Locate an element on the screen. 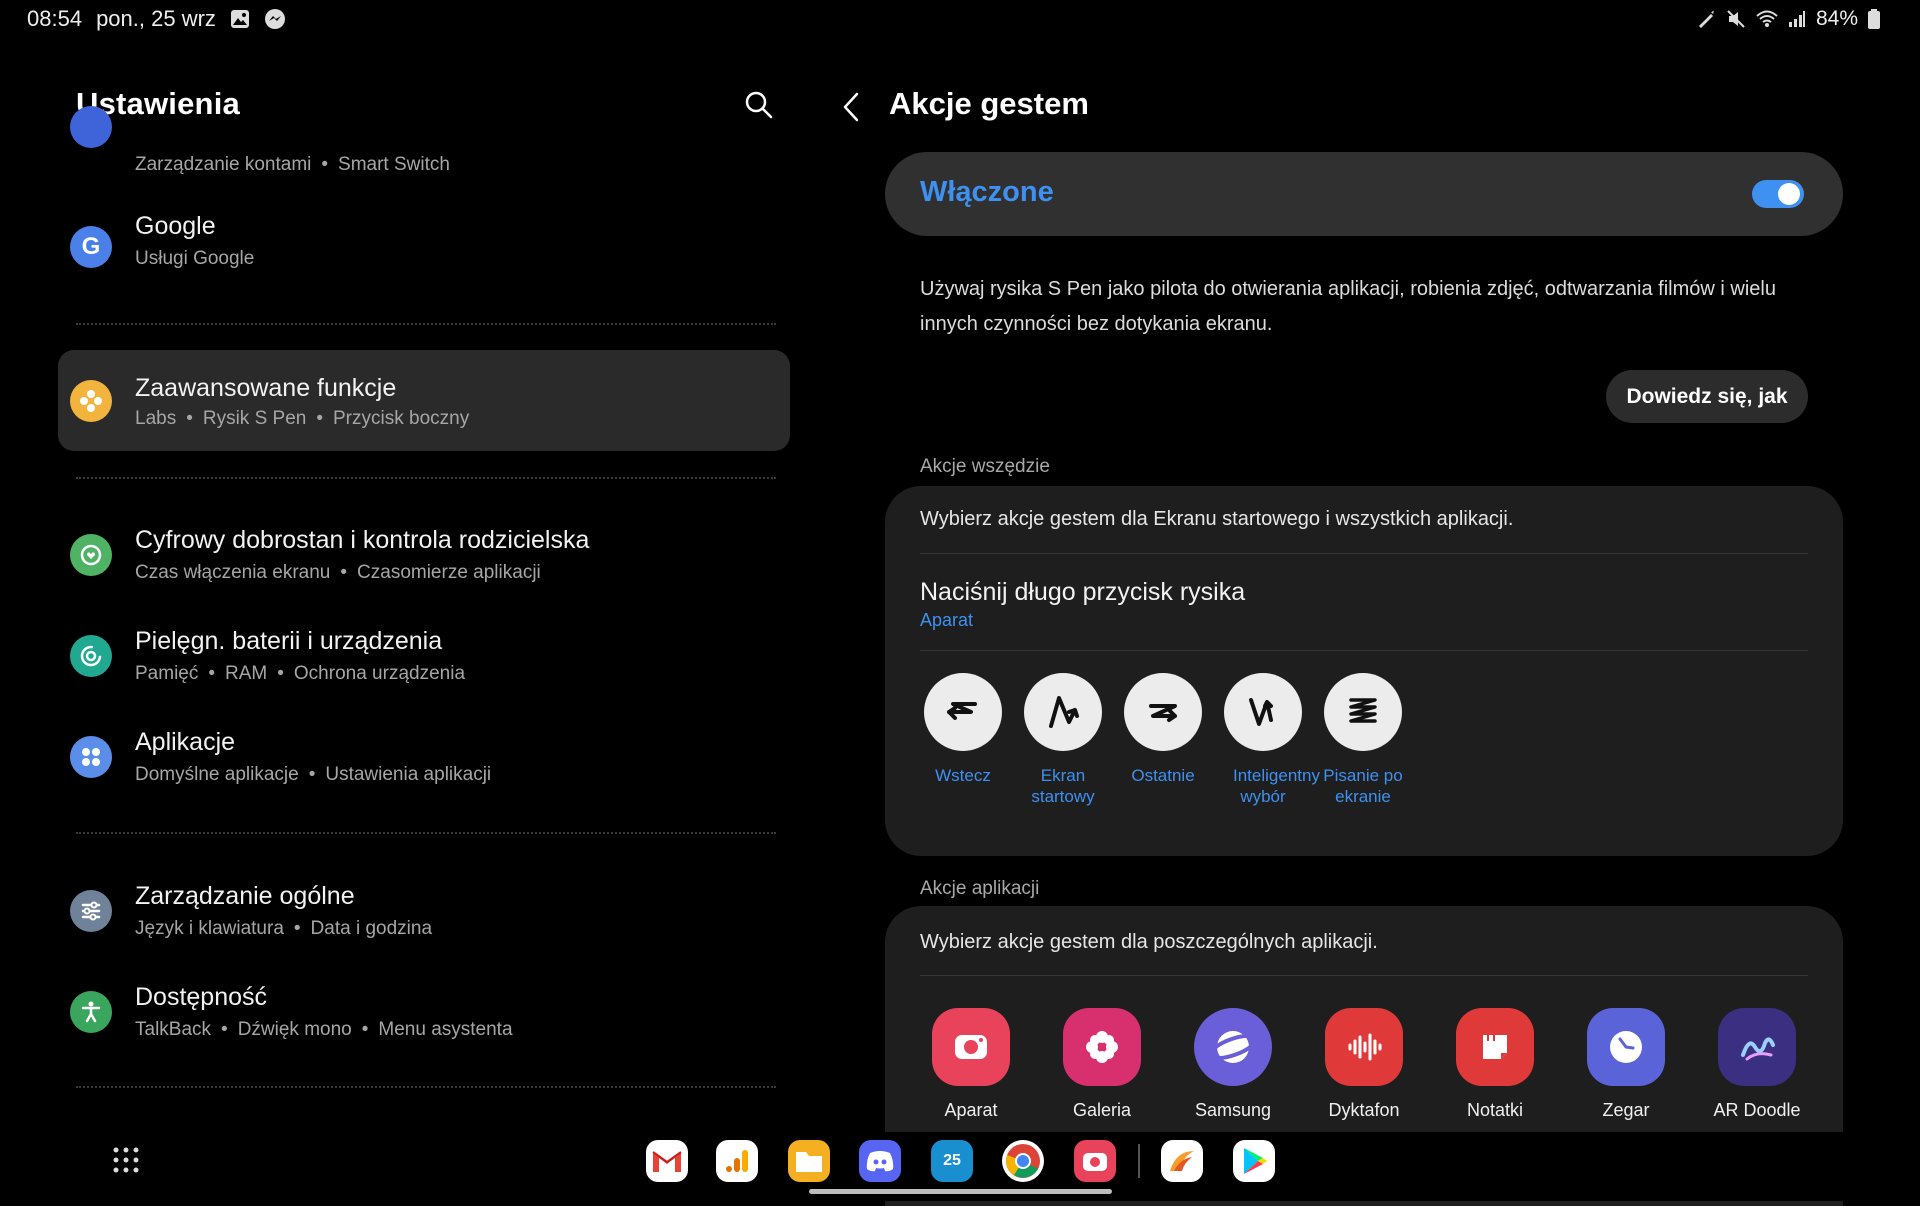 The height and width of the screenshot is (1206, 1920). google-icon: G is located at coordinates (91, 247).